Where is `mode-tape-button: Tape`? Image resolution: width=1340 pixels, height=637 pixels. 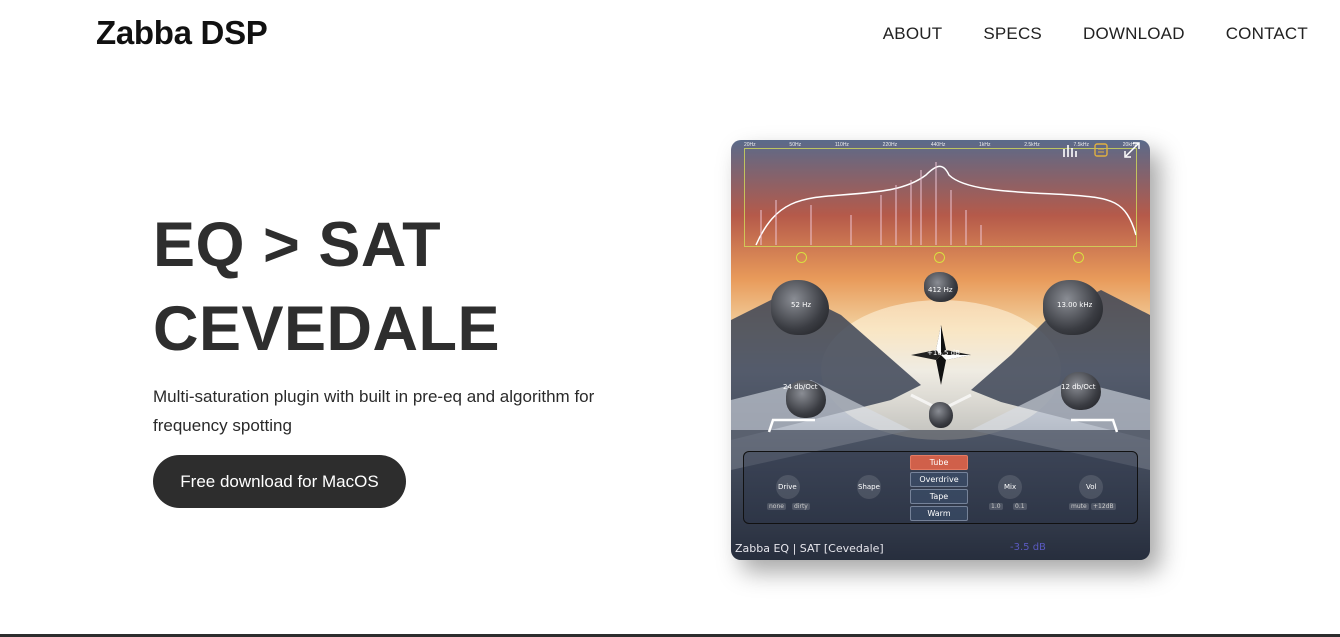 mode-tape-button: Tape is located at coordinates (939, 496).